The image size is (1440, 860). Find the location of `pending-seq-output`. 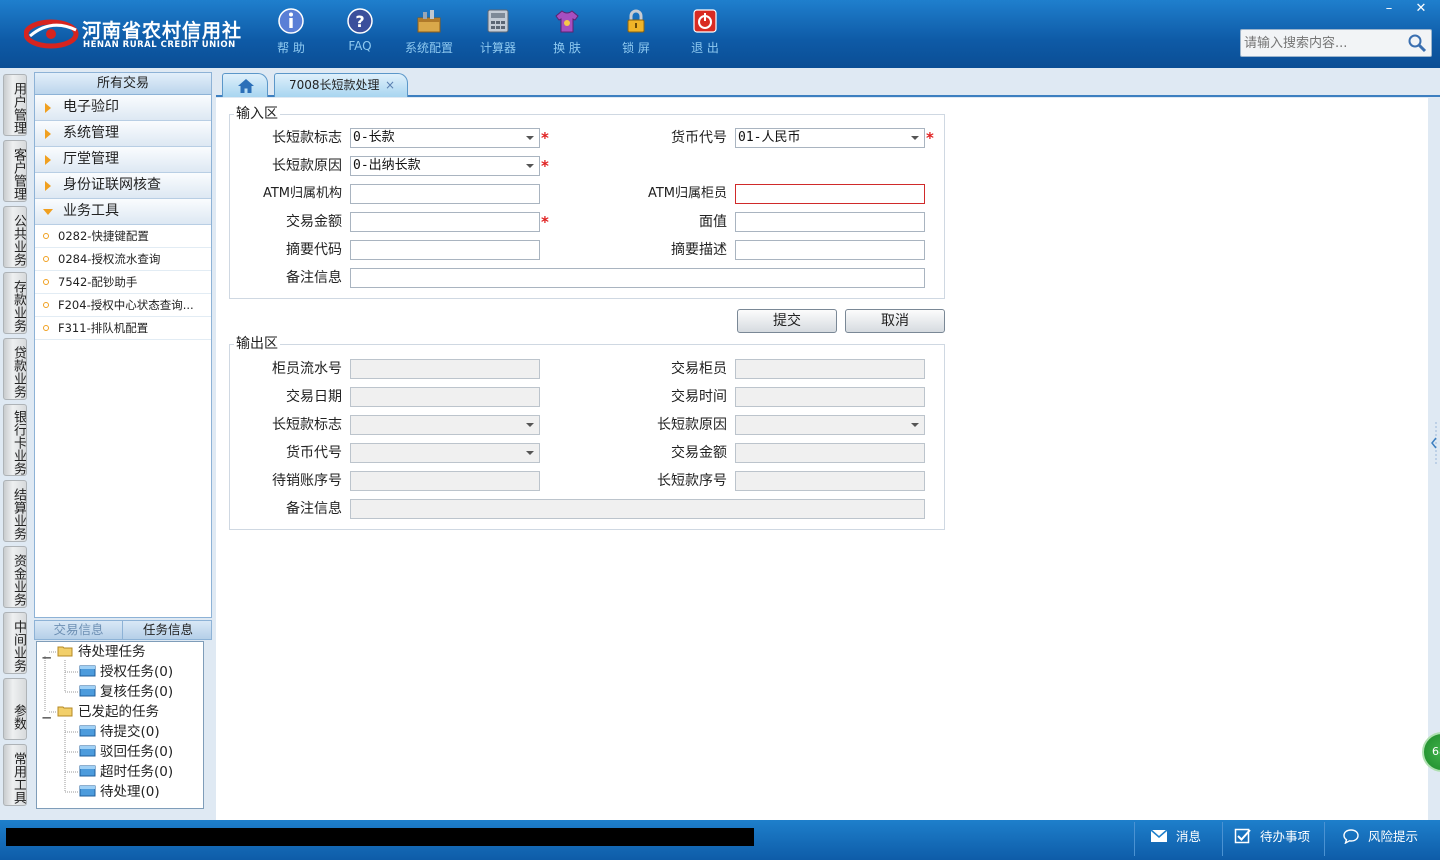

pending-seq-output is located at coordinates (445, 481).